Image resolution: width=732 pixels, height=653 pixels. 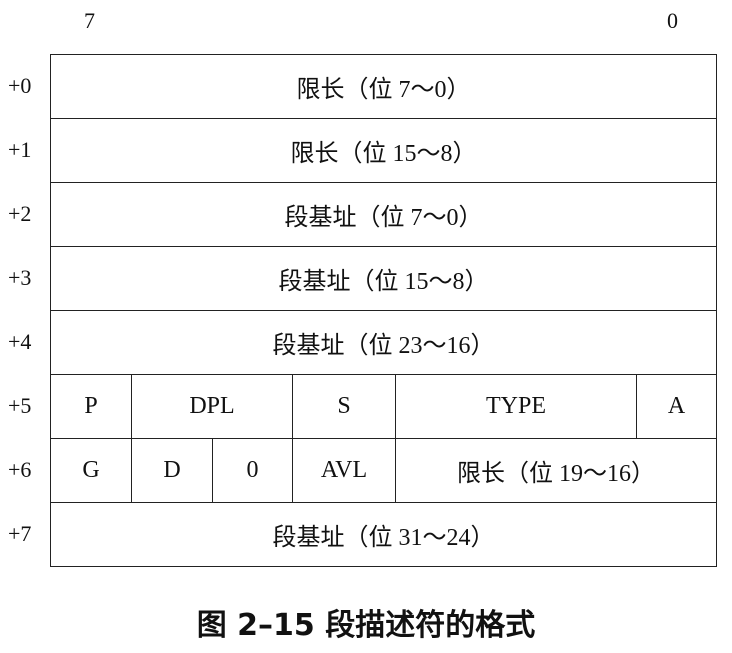 I want to click on descriptor-row: 限长（位 7～0）, so click(x=384, y=87).